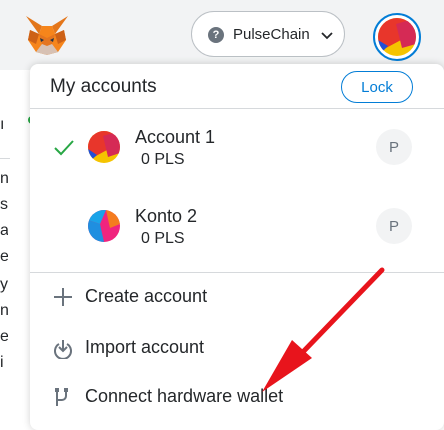 The height and width of the screenshot is (430, 444). Describe the element at coordinates (64, 148) in the screenshot. I see `check-icon` at that location.